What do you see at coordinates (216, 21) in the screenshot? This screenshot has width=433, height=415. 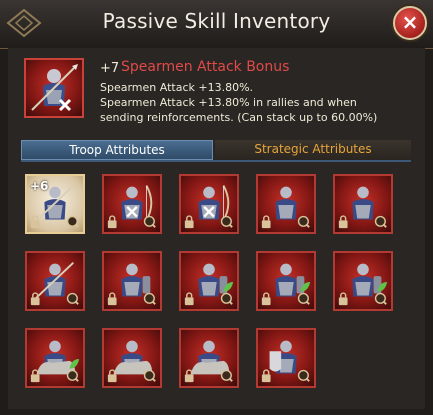 I see `window-title: Passive Skill Inventory` at bounding box center [216, 21].